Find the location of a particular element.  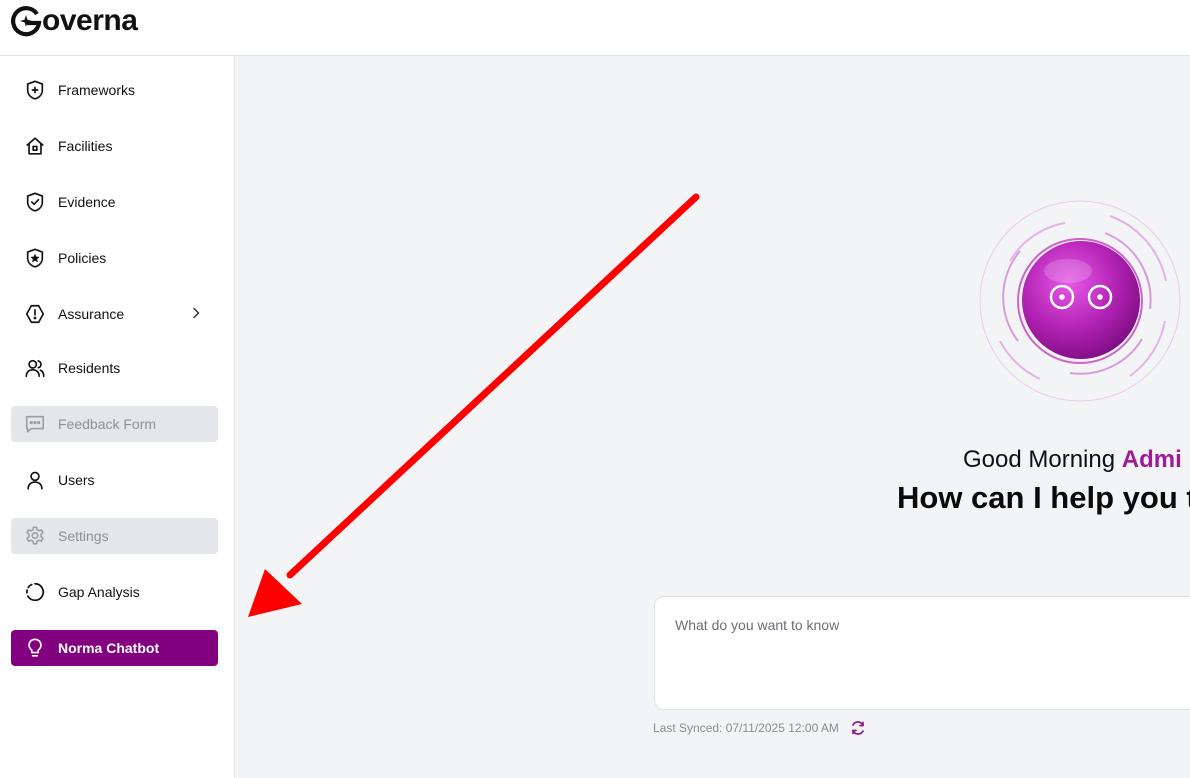

shield-star-icon is located at coordinates (35, 258).